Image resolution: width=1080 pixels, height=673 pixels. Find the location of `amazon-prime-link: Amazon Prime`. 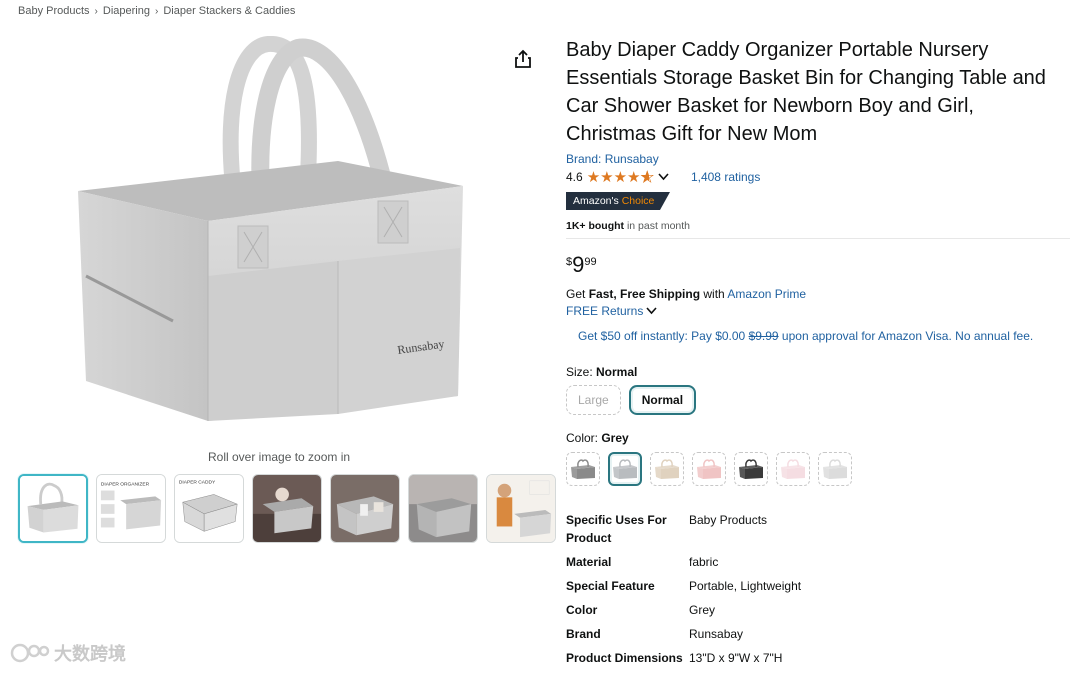

amazon-prime-link: Amazon Prime is located at coordinates (766, 294).